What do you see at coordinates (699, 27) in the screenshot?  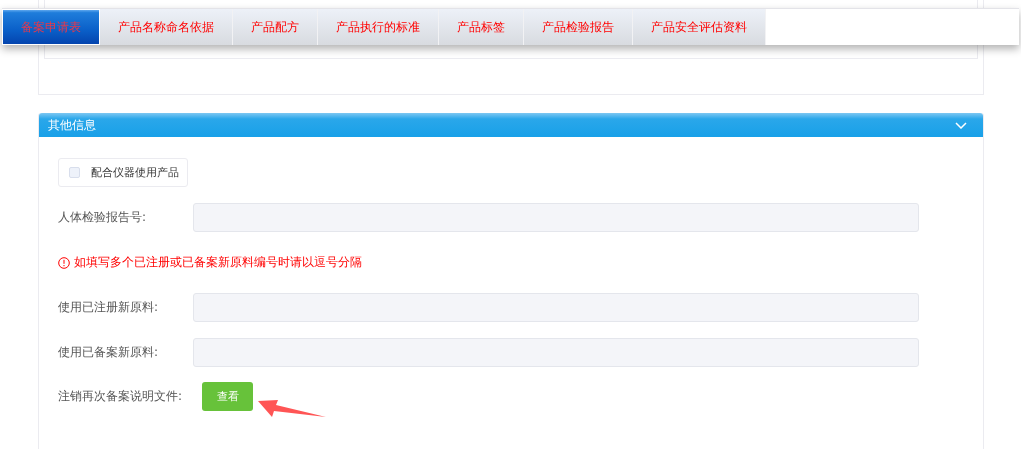 I see `tab: 产品安全评估资料` at bounding box center [699, 27].